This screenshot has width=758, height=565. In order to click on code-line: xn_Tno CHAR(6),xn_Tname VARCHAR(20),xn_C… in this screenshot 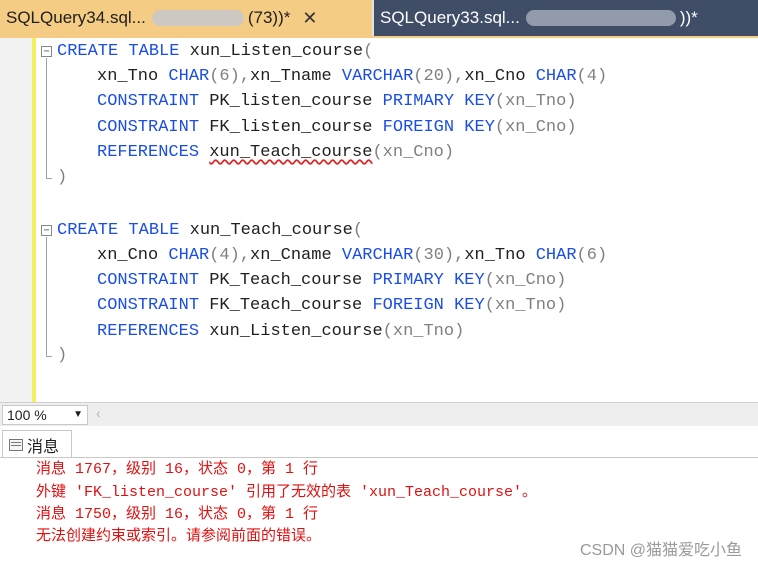, I will do `click(352, 77)`.